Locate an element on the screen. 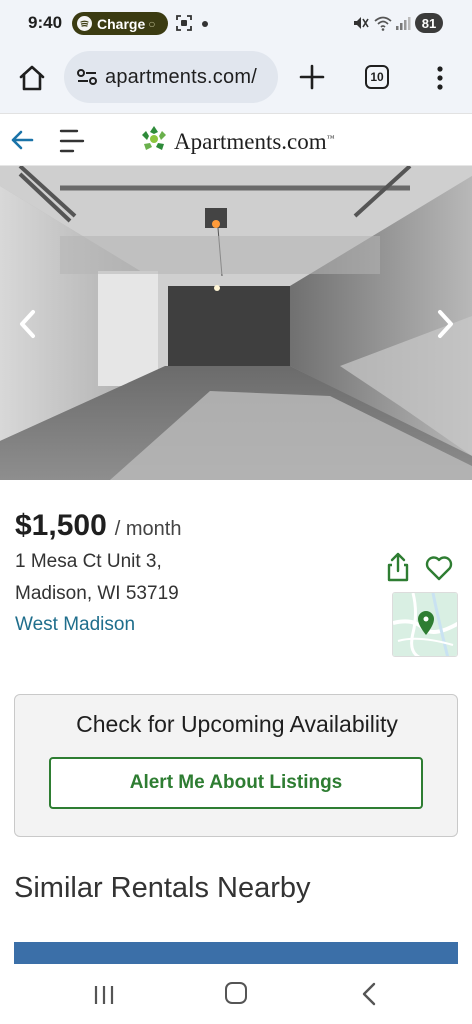 The width and height of the screenshot is (472, 1024). share-icon is located at coordinates (398, 569).